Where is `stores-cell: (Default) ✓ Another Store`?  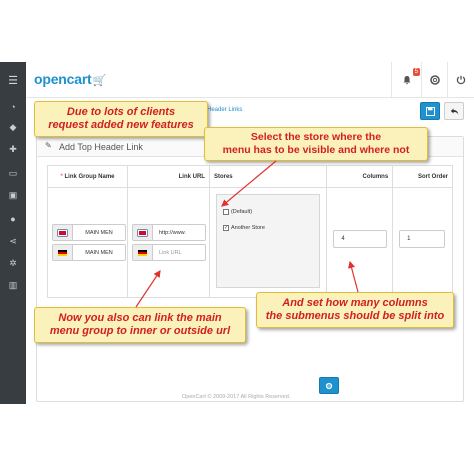 stores-cell: (Default) ✓ Another Store is located at coordinates (268, 242).